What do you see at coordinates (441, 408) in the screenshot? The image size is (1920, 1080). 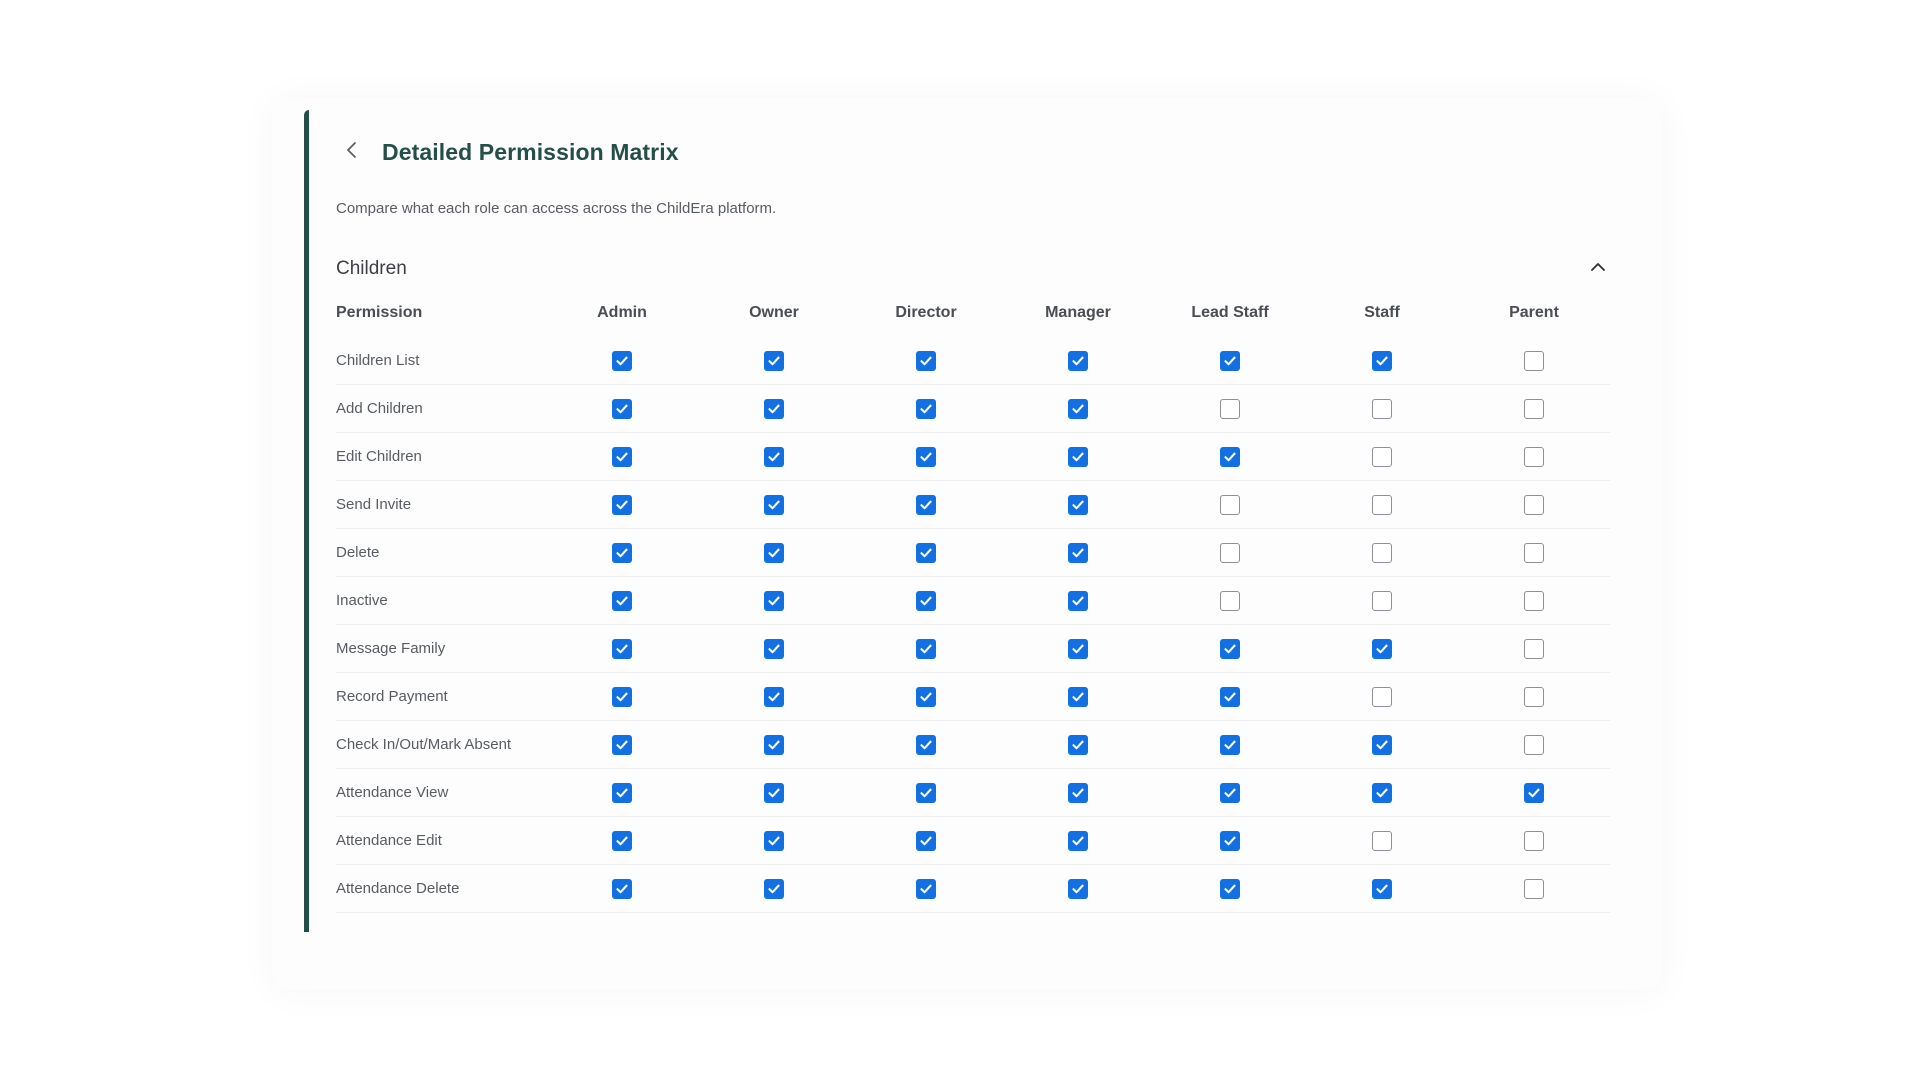 I see `permission-name: Add Children` at bounding box center [441, 408].